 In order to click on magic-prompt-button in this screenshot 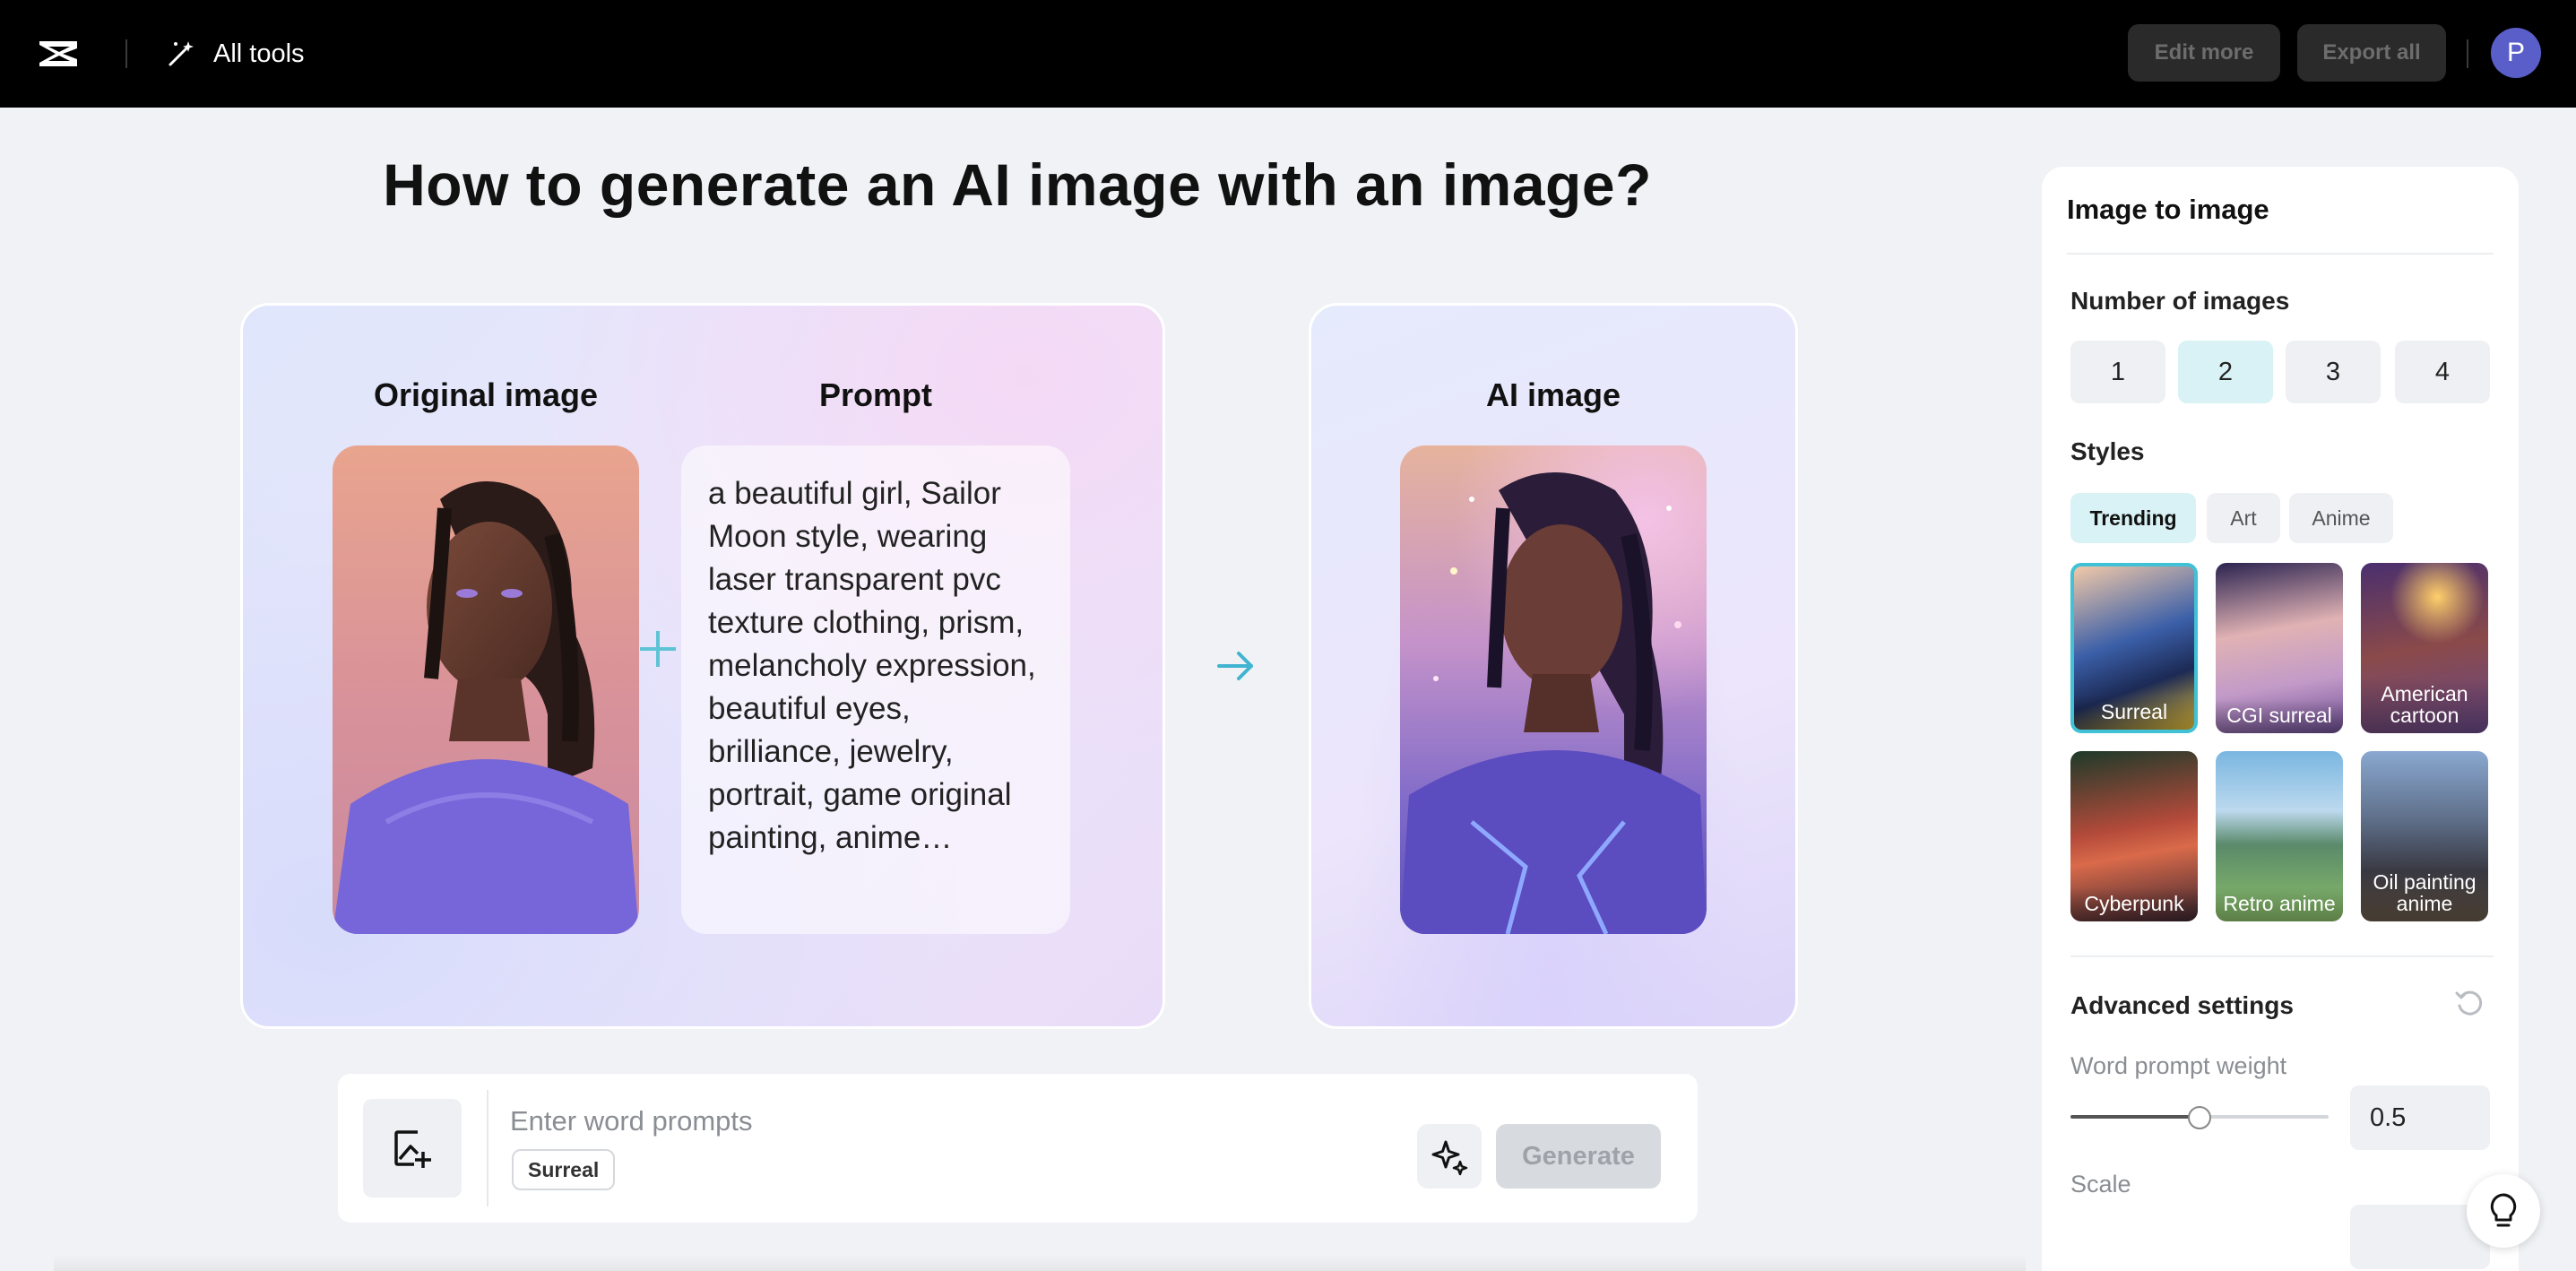, I will do `click(1449, 1156)`.